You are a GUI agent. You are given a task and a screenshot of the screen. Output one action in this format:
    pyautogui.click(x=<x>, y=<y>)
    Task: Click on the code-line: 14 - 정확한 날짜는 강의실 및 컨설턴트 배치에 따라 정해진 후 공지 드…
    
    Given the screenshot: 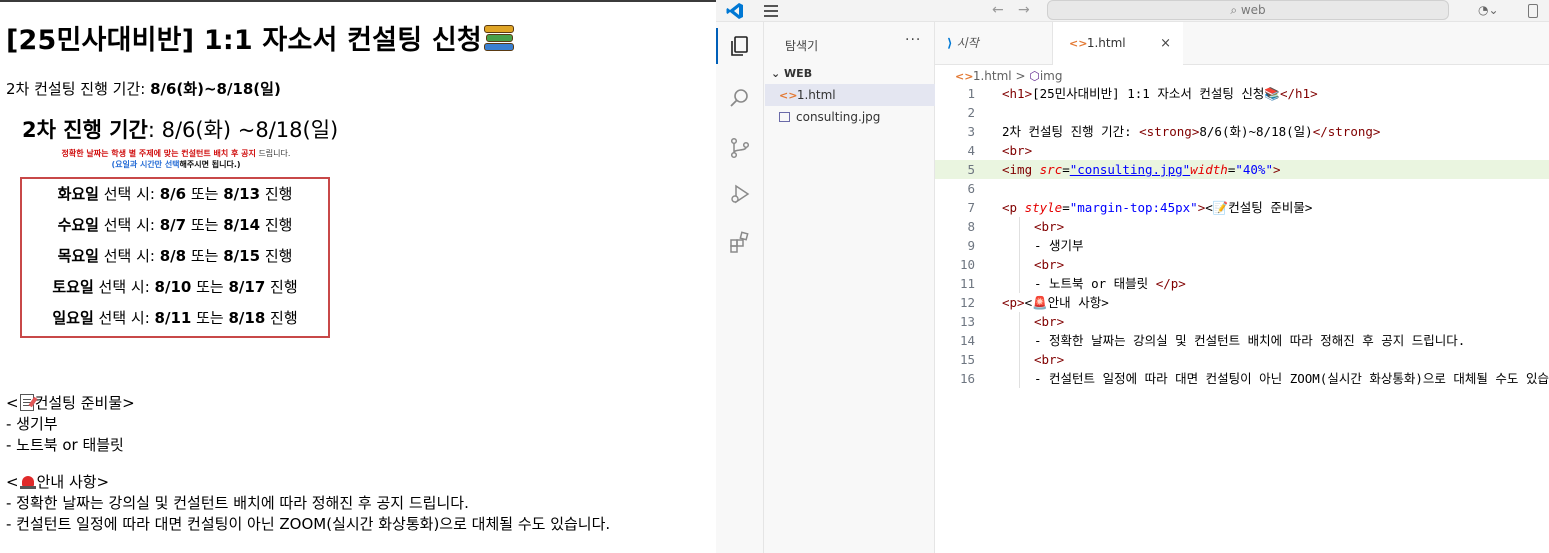 What is the action you would take?
    pyautogui.click(x=1242, y=340)
    